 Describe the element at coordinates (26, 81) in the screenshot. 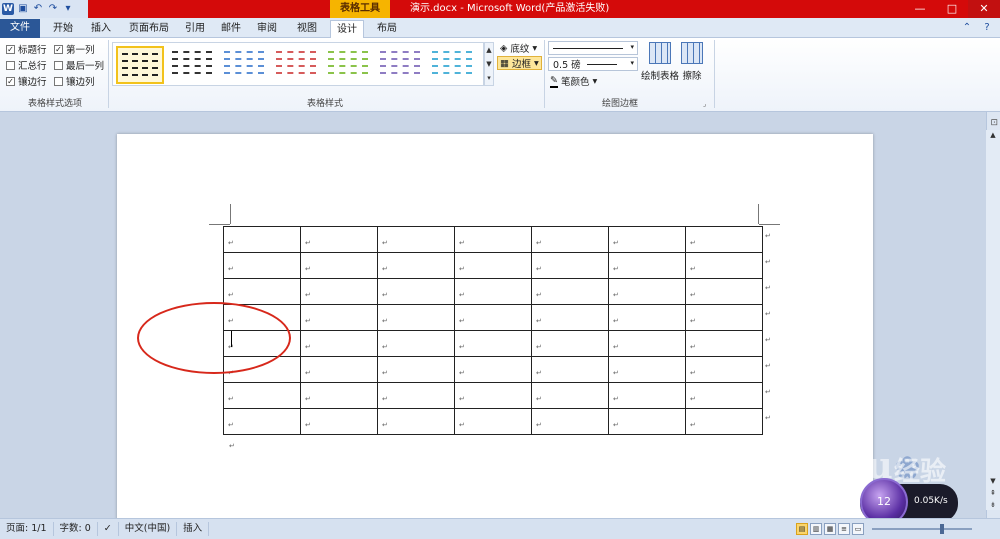

I see `option-banded-rows: ✓ 镶边行` at that location.